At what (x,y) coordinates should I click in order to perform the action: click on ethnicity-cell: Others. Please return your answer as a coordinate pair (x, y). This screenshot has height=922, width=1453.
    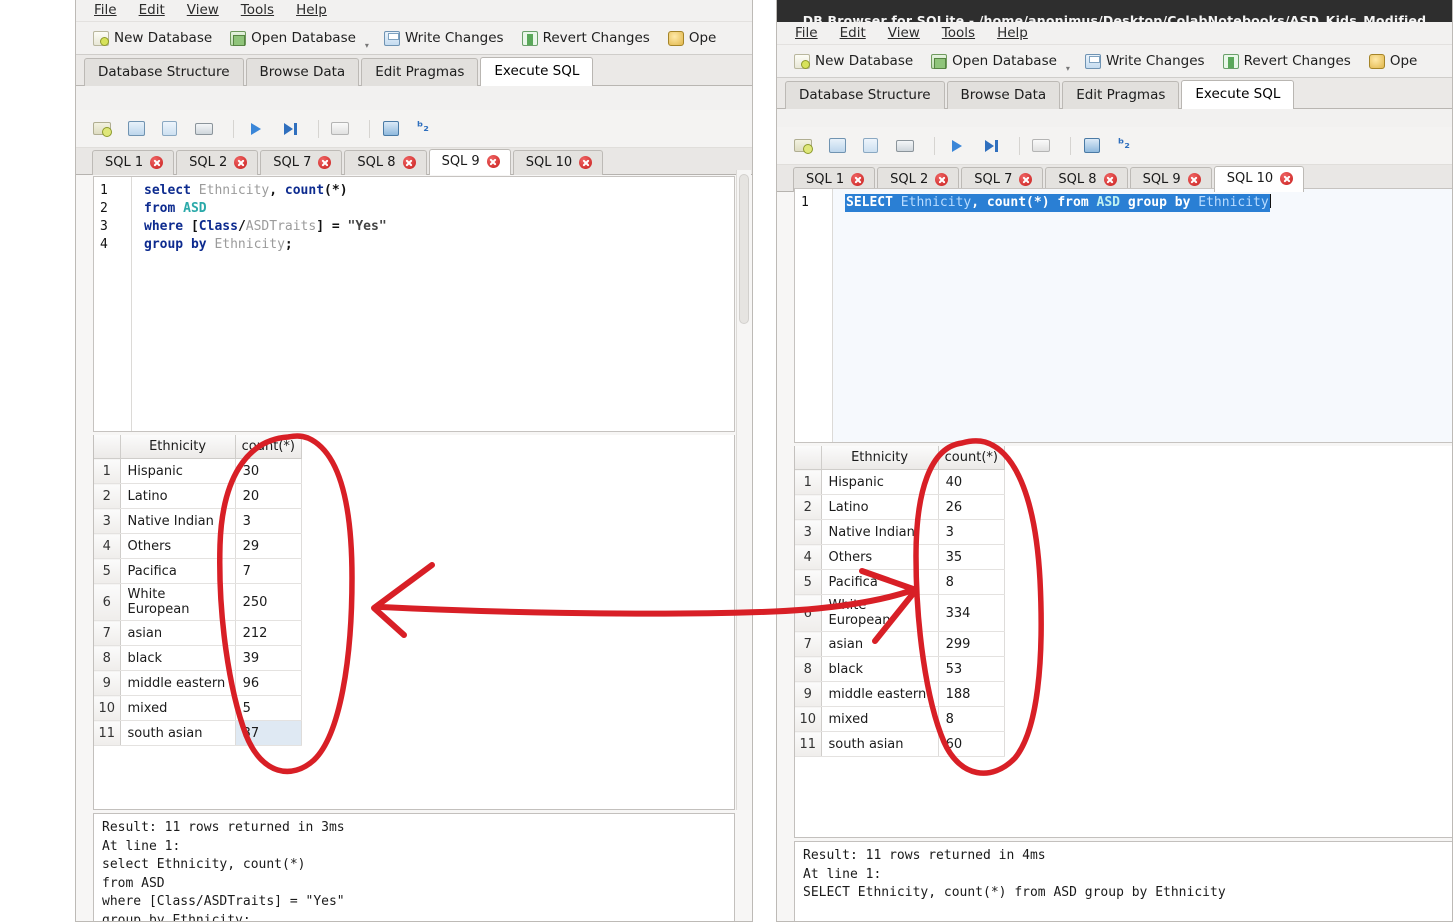
    Looking at the image, I should click on (880, 557).